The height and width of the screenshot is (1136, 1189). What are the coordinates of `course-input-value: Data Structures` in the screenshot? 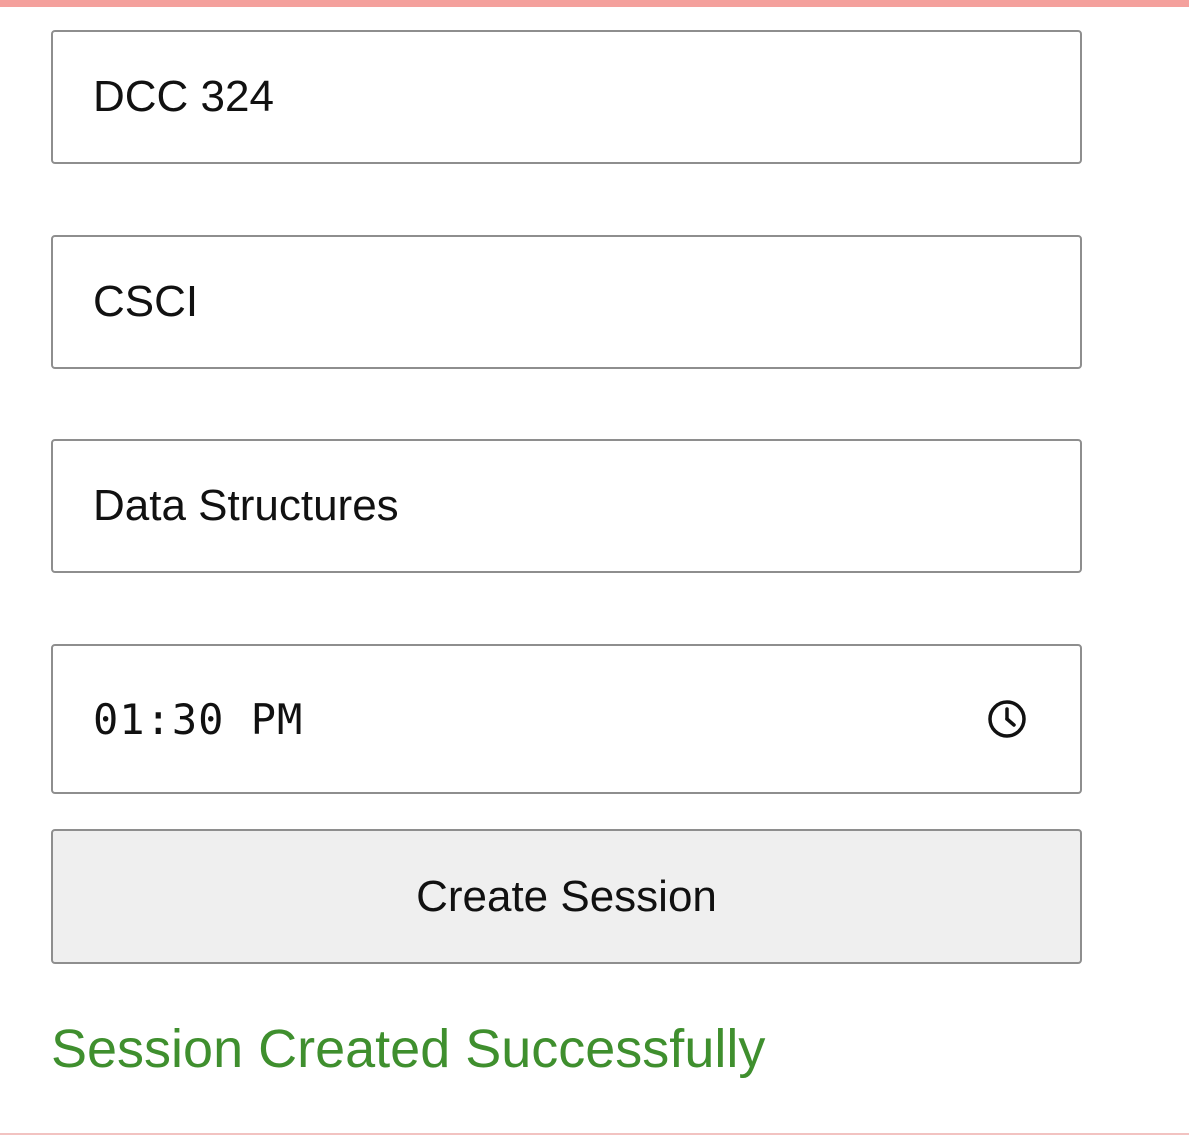 It's located at (246, 505).